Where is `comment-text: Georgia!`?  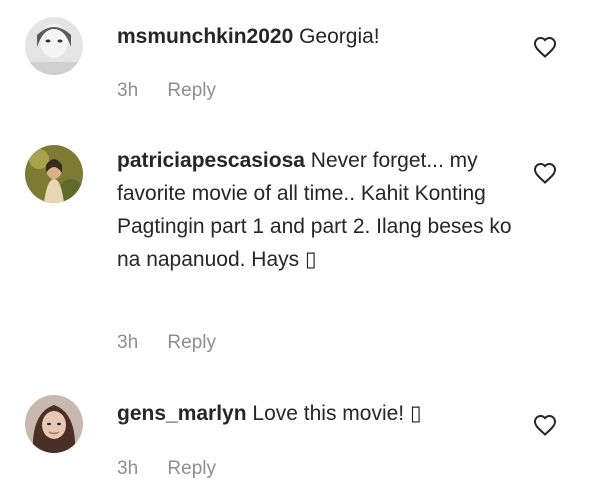
comment-text: Georgia! is located at coordinates (339, 36).